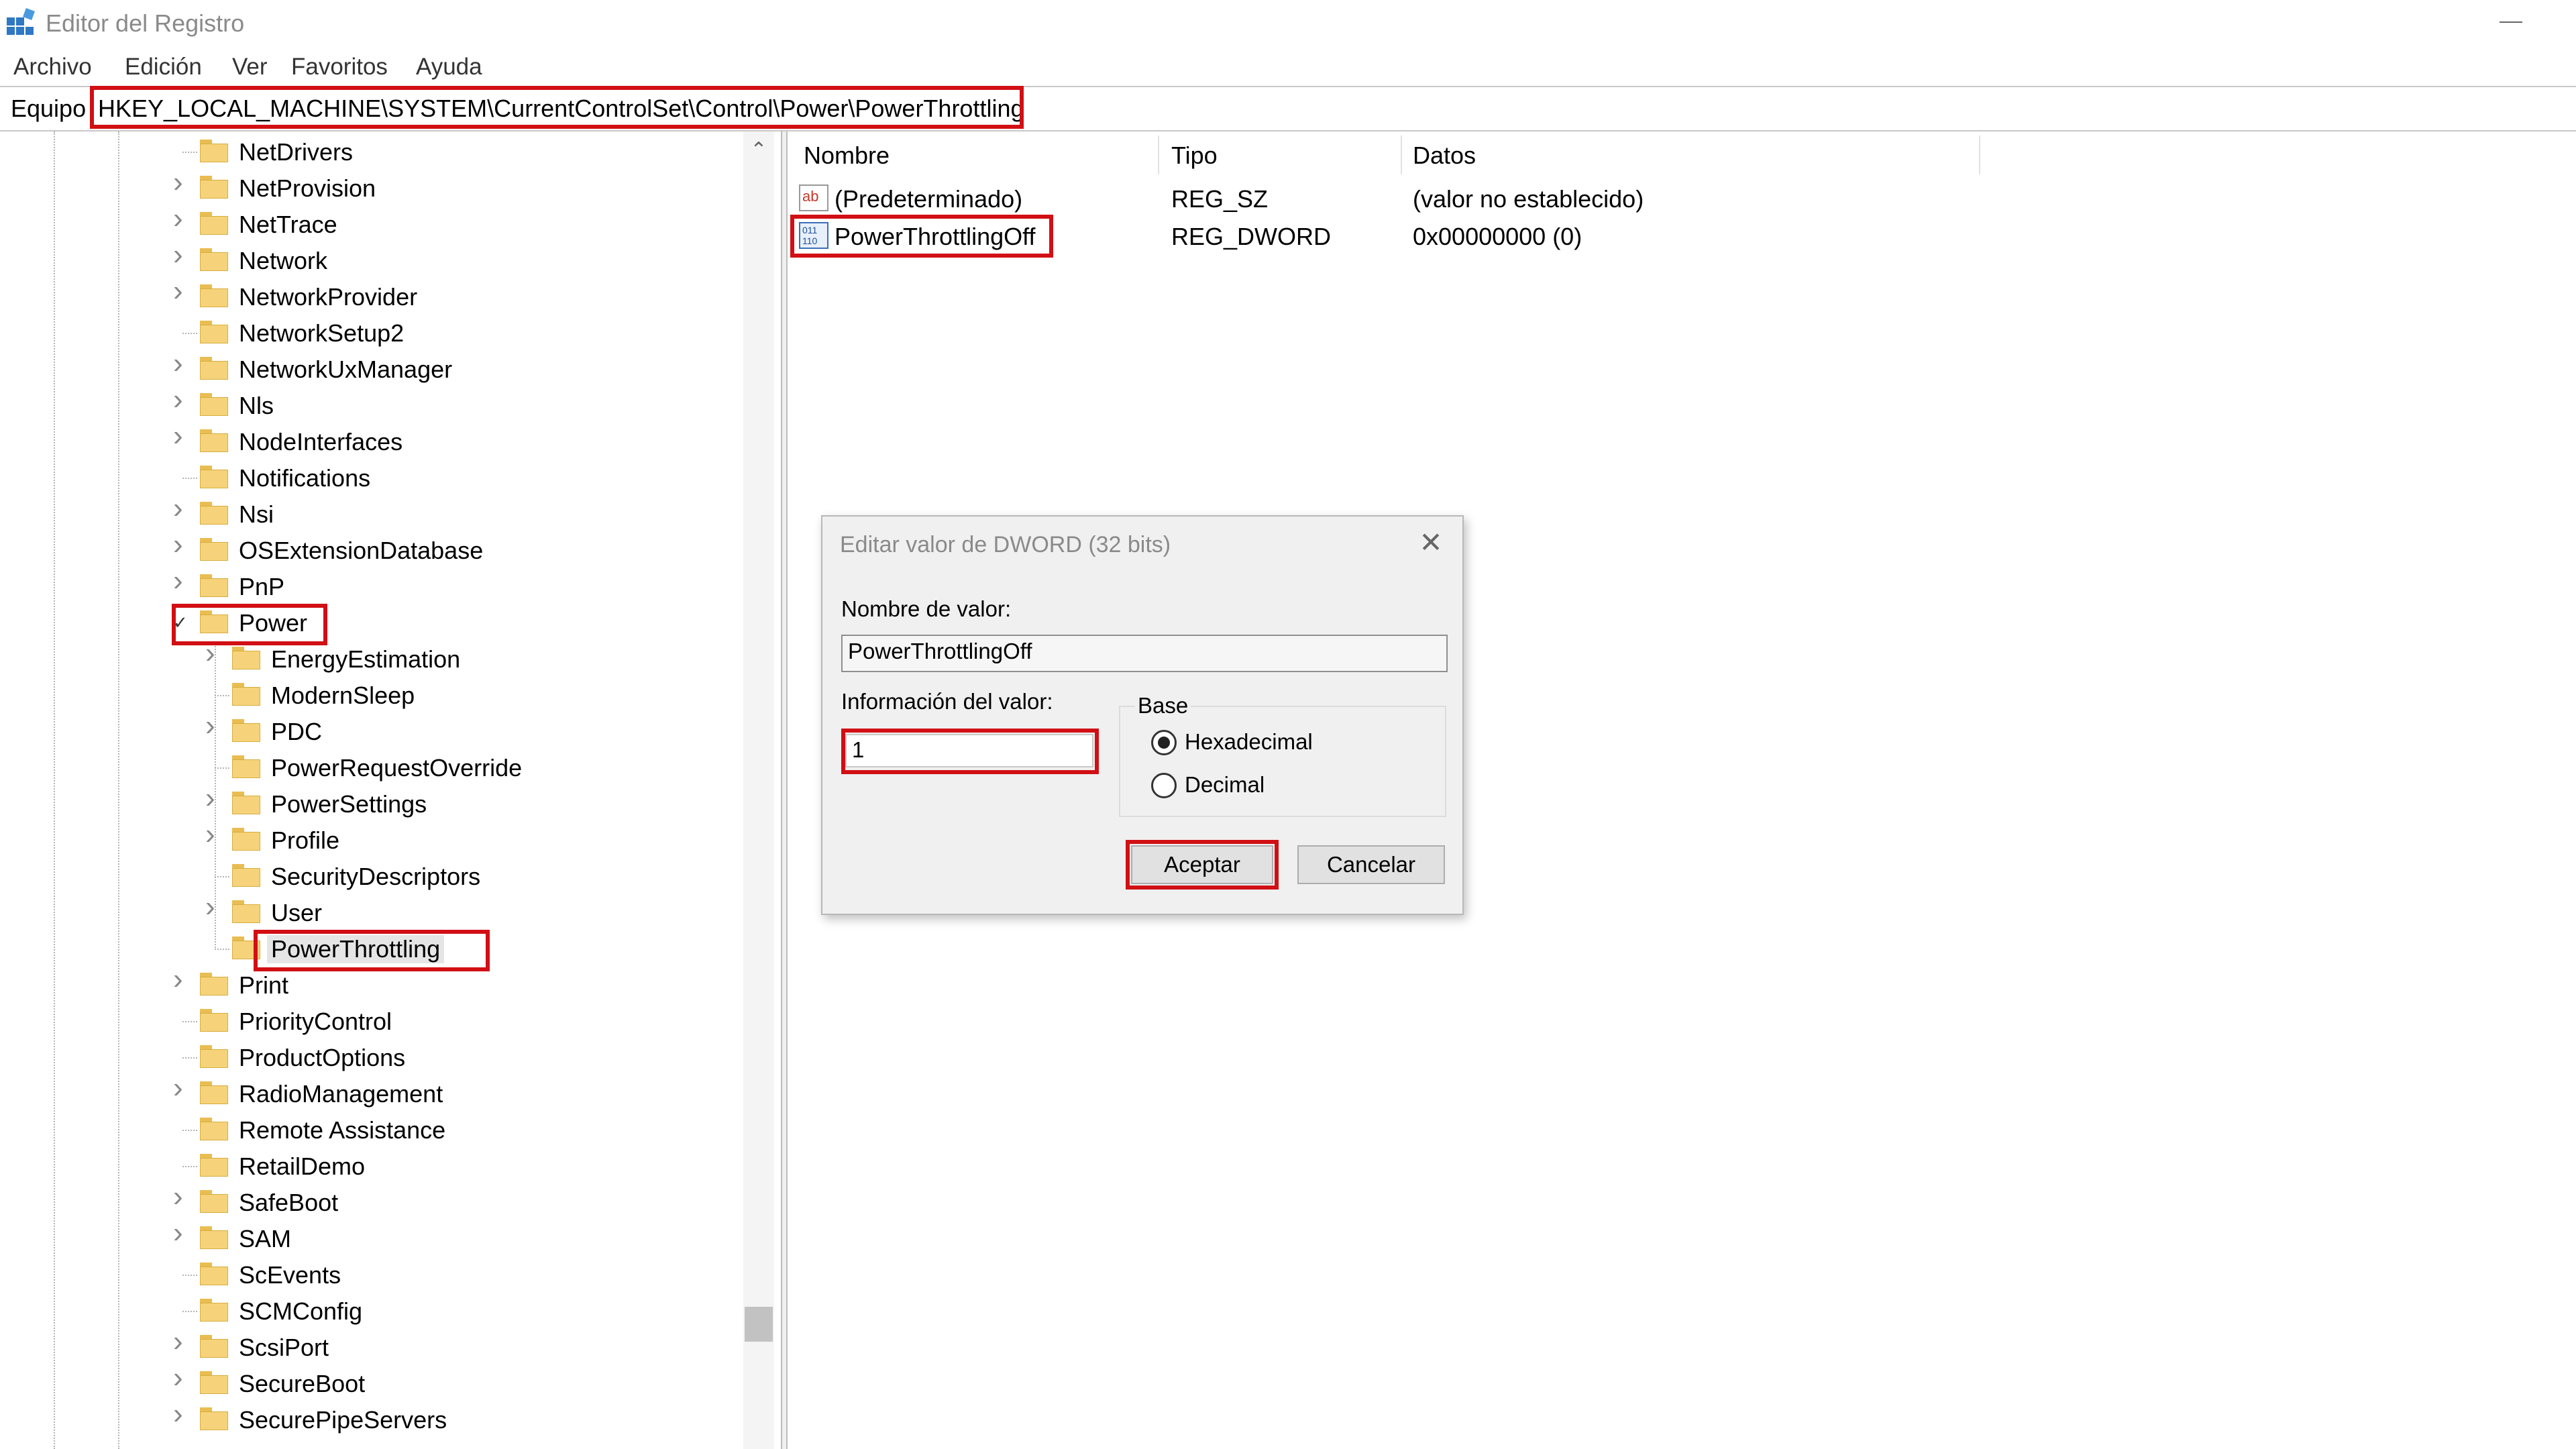  Describe the element at coordinates (369, 1058) in the screenshot. I see `tree-item-productoptions: ProductOptions` at that location.